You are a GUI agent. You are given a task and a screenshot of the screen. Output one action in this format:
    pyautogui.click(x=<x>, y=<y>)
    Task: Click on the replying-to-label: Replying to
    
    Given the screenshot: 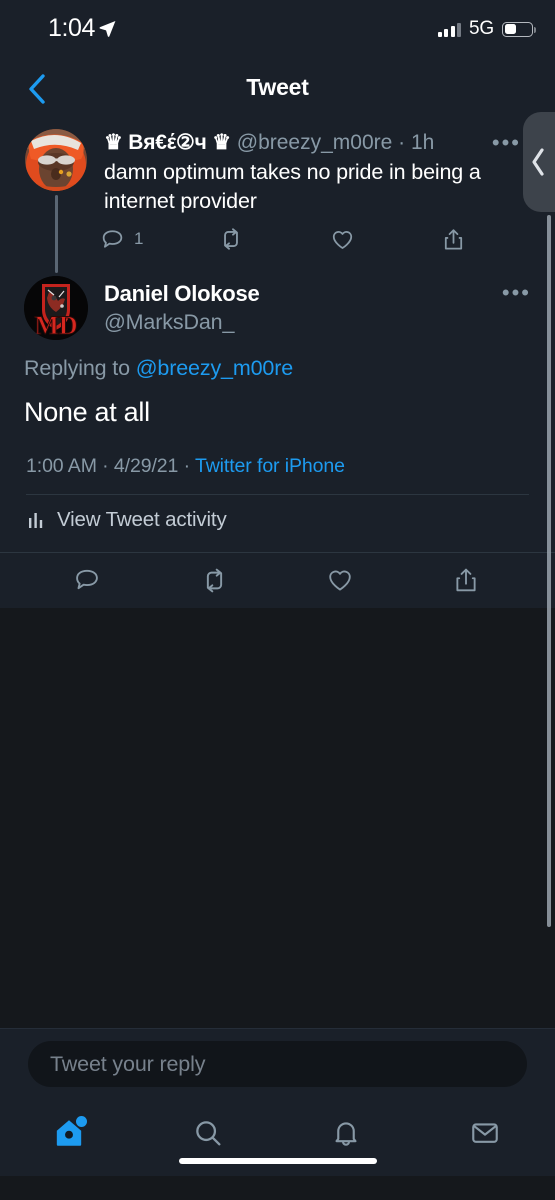 What is the action you would take?
    pyautogui.click(x=80, y=368)
    